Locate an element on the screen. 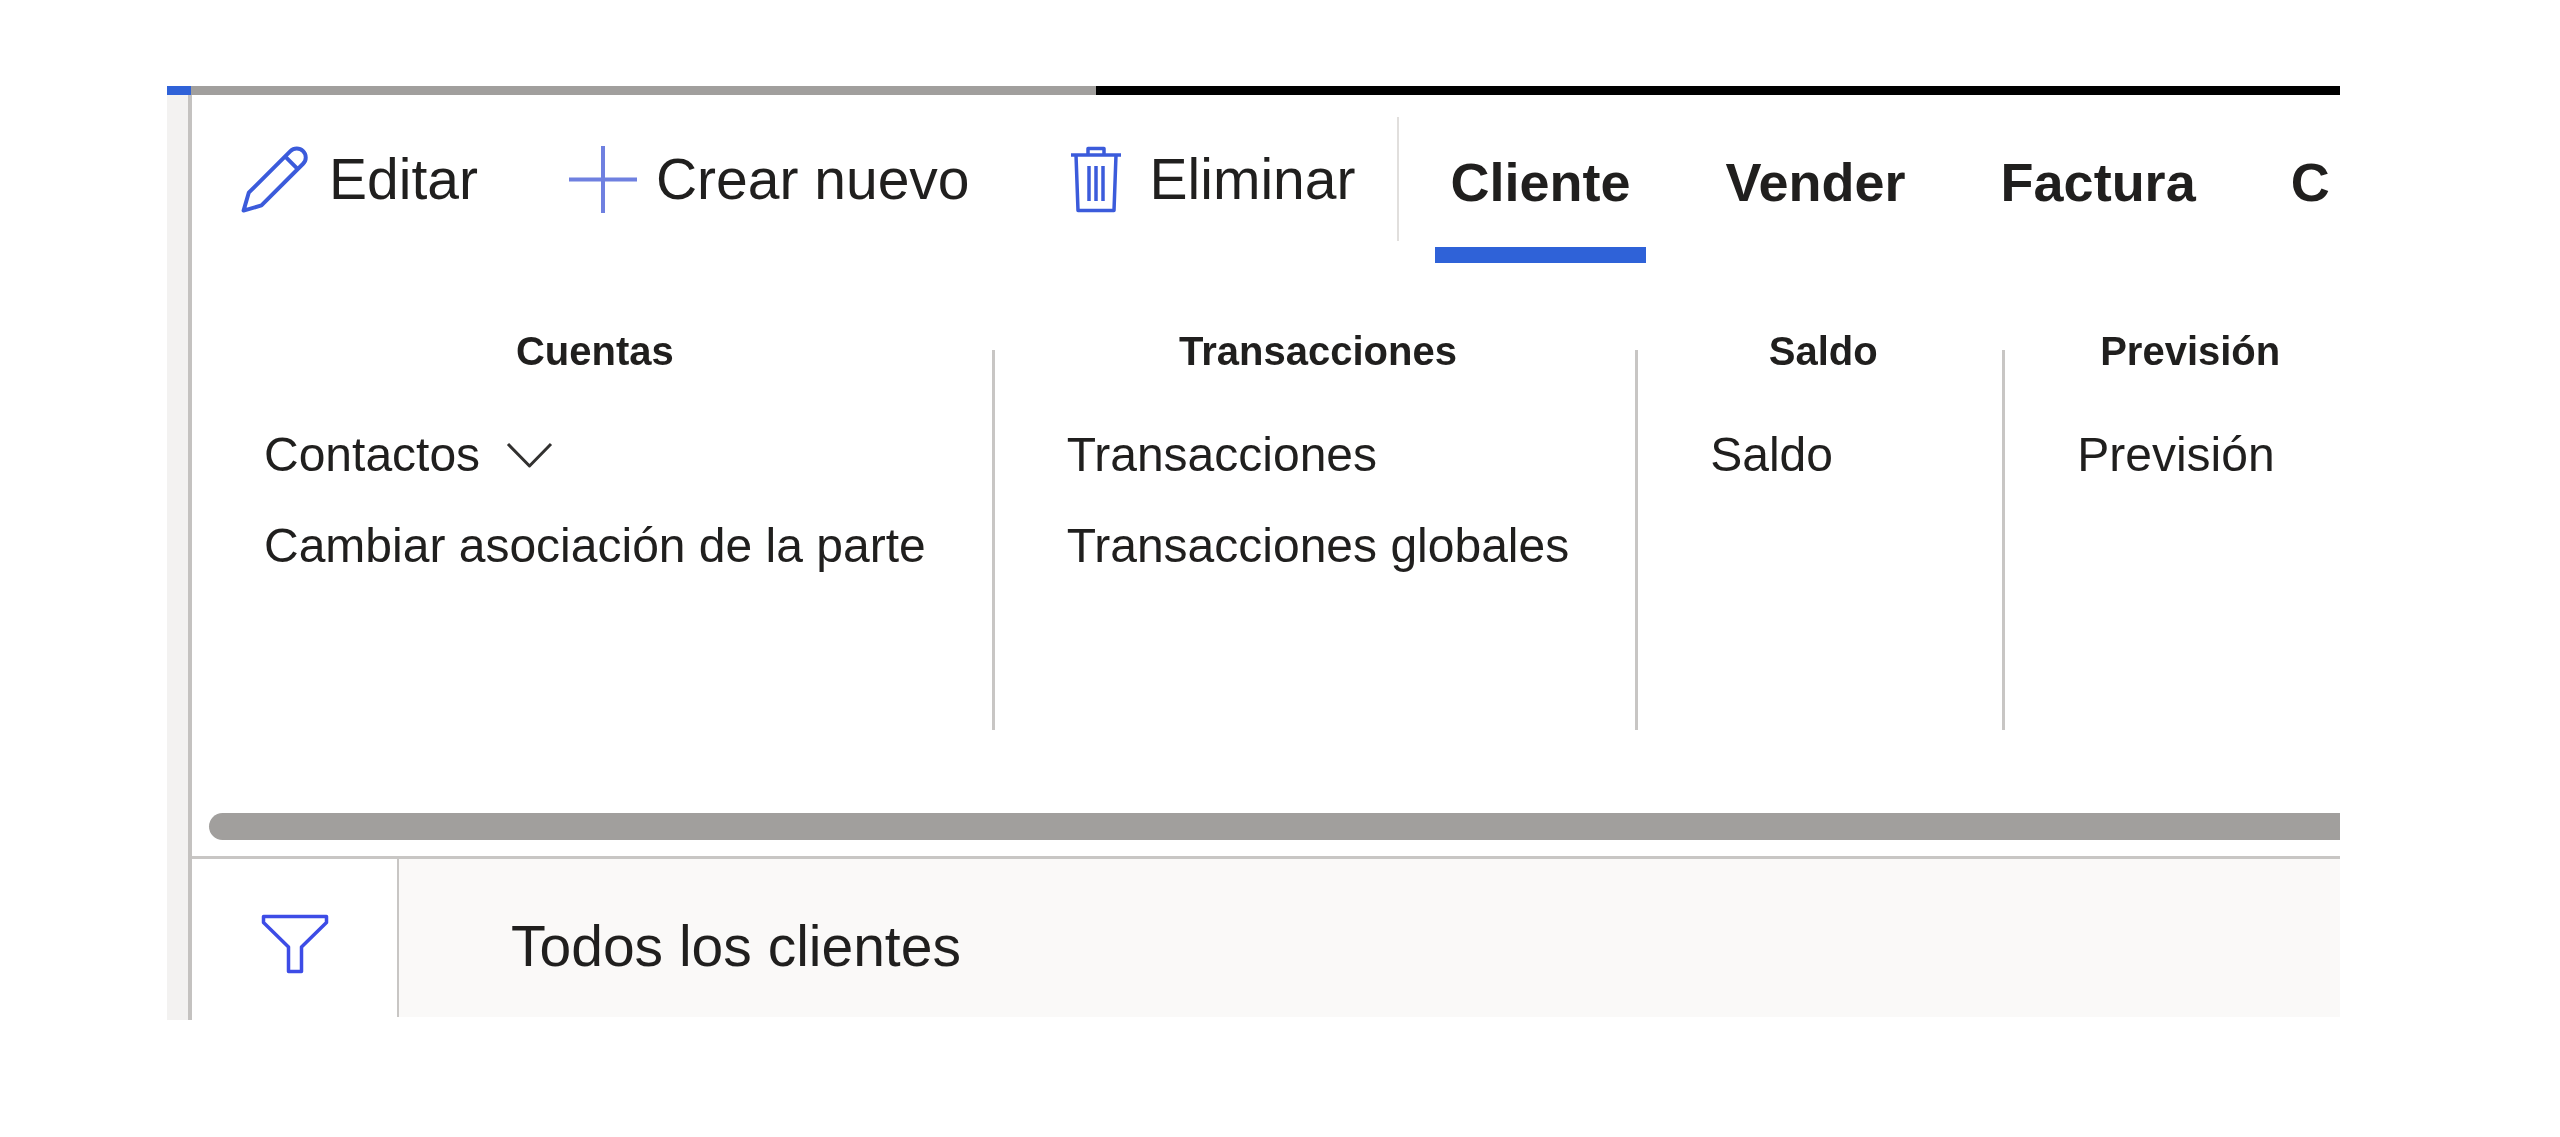 The height and width of the screenshot is (1137, 2560). plus-icon is located at coordinates (602, 179).